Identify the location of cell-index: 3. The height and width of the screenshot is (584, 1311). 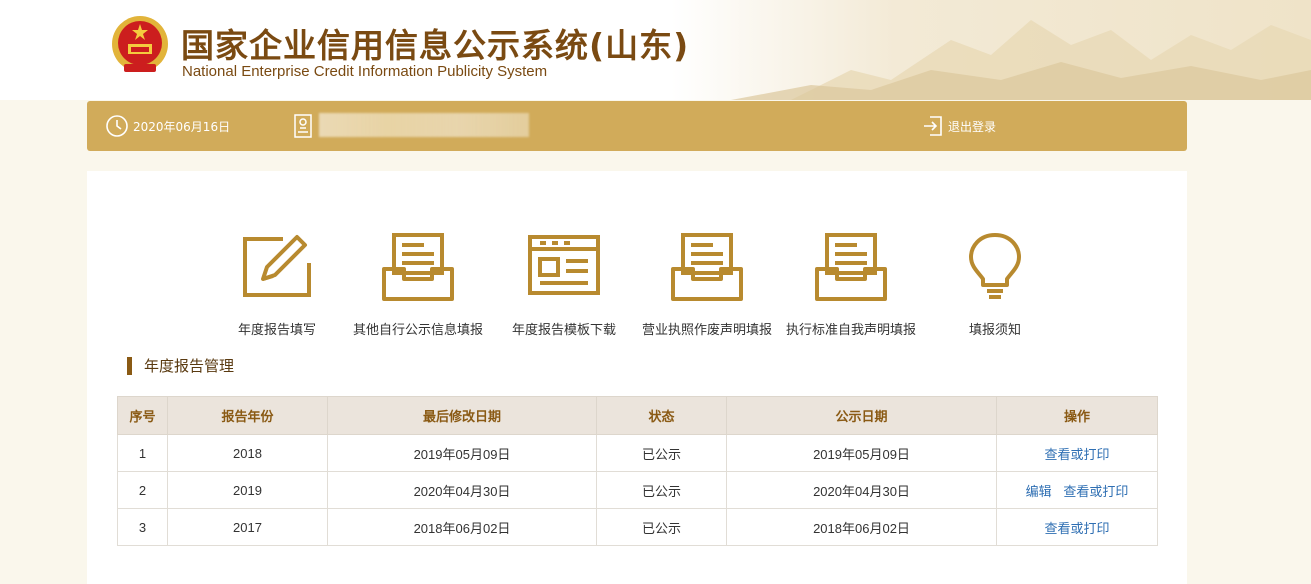
(142, 527).